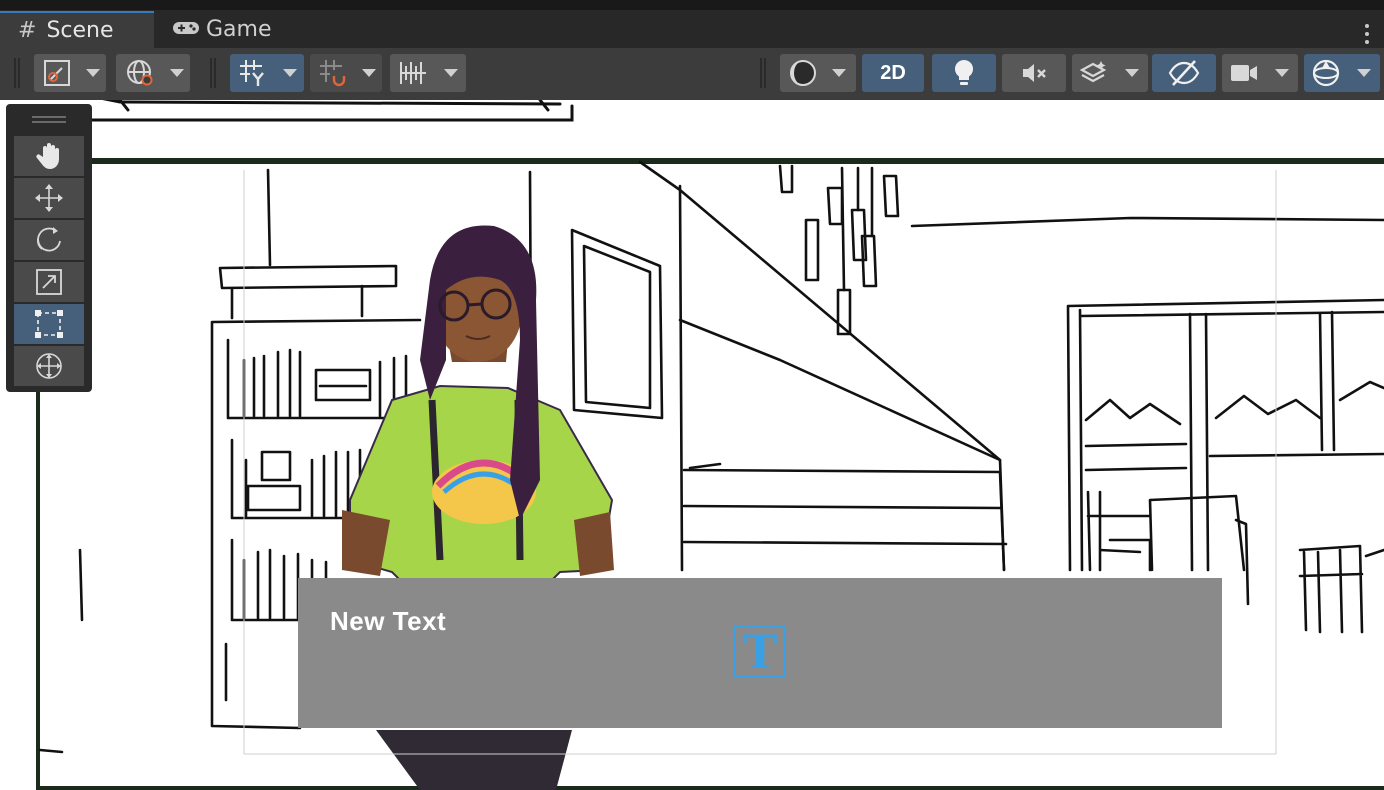 This screenshot has width=1384, height=790. Describe the element at coordinates (1132, 73) in the screenshot. I see `effects-dropdown` at that location.